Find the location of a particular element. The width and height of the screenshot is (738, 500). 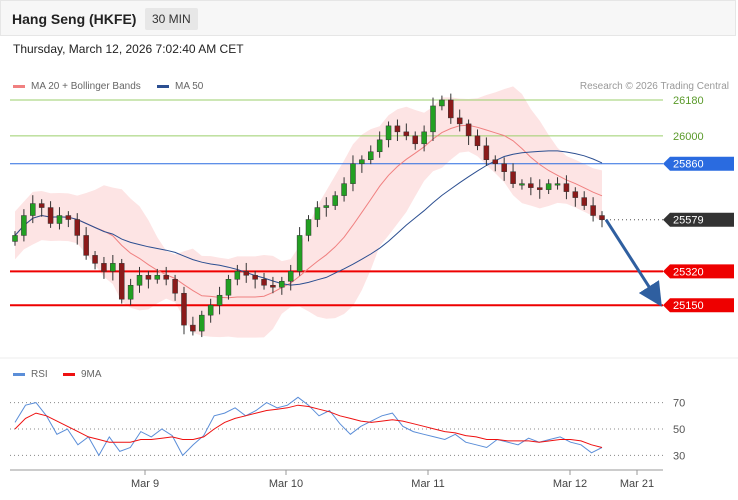

time-label: Mar 11 is located at coordinates (427, 484).